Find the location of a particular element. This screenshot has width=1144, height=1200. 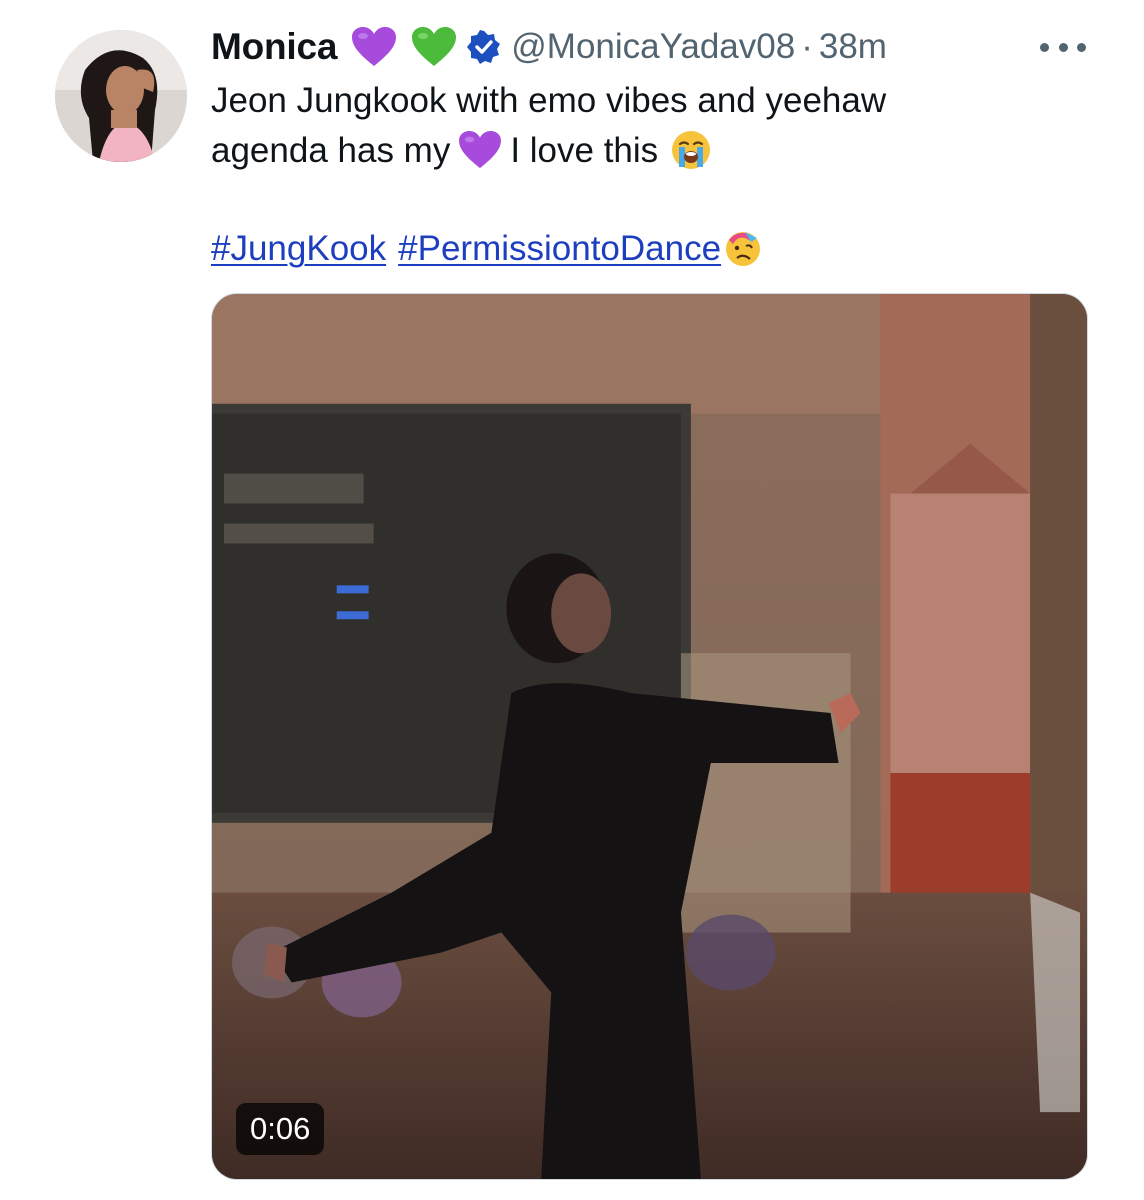

tweet-text-part-a: agenda has my is located at coordinates (331, 150).